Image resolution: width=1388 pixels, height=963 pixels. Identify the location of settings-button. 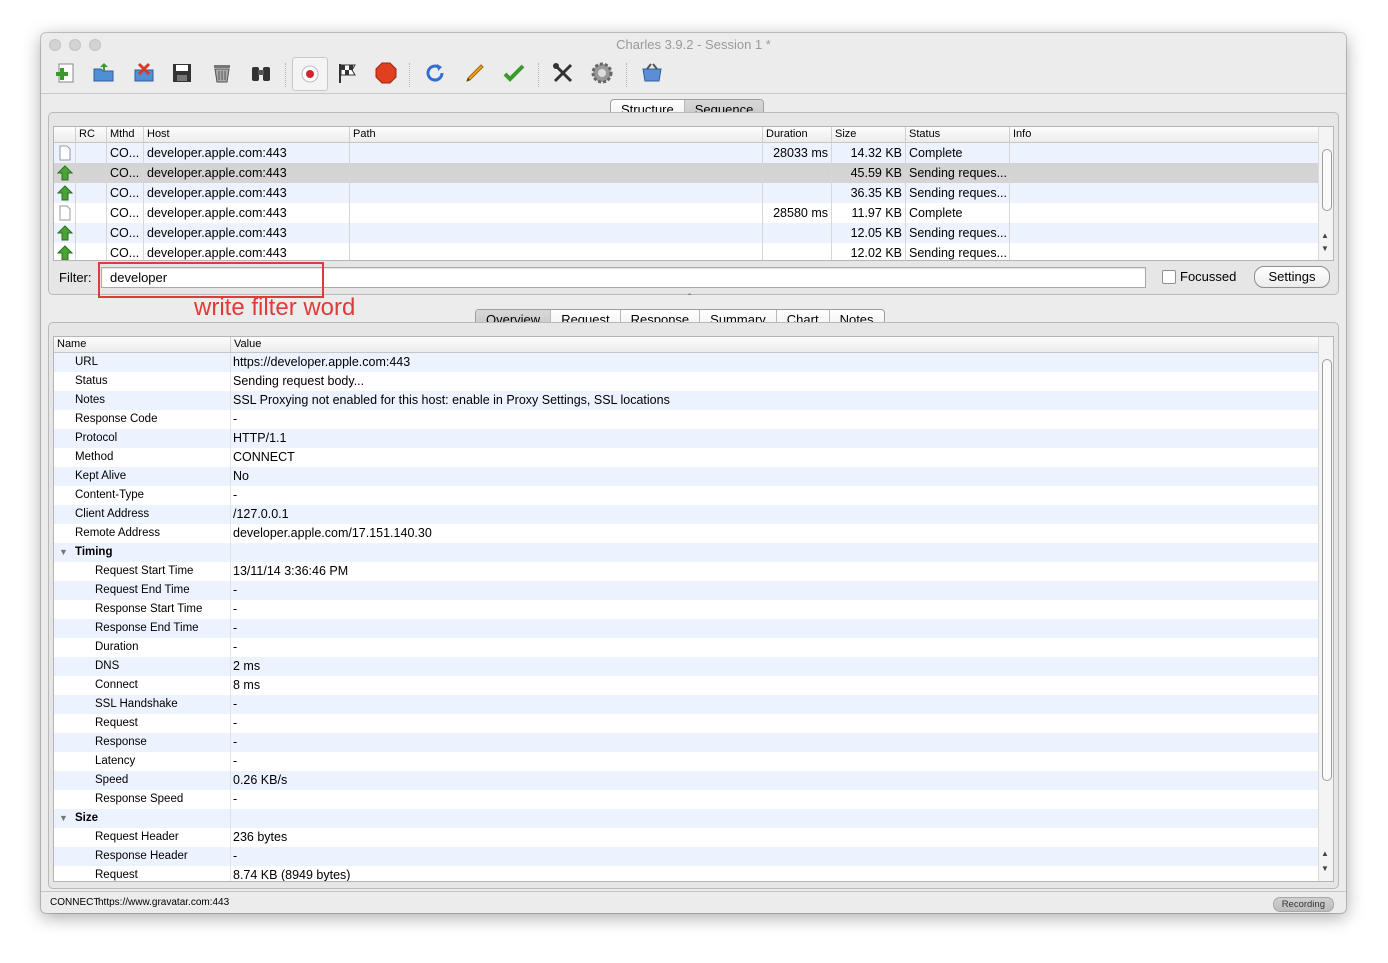
(602, 73).